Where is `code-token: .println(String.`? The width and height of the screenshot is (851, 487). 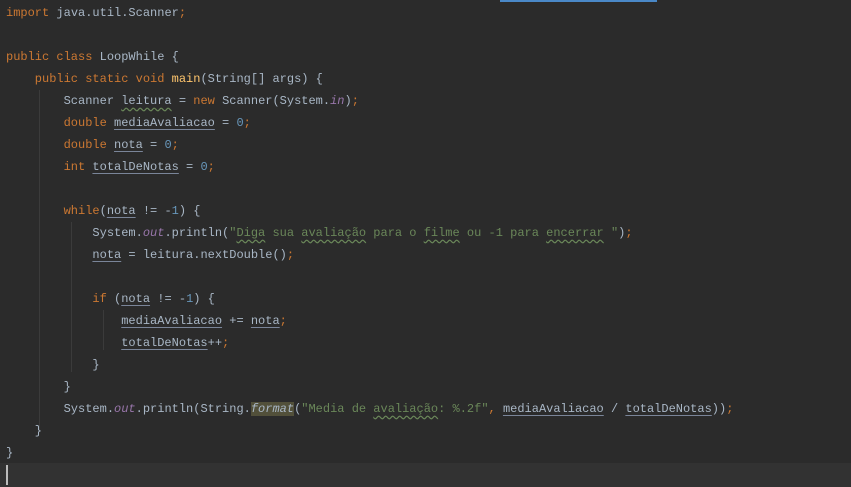
code-token: .println(String. is located at coordinates (193, 409).